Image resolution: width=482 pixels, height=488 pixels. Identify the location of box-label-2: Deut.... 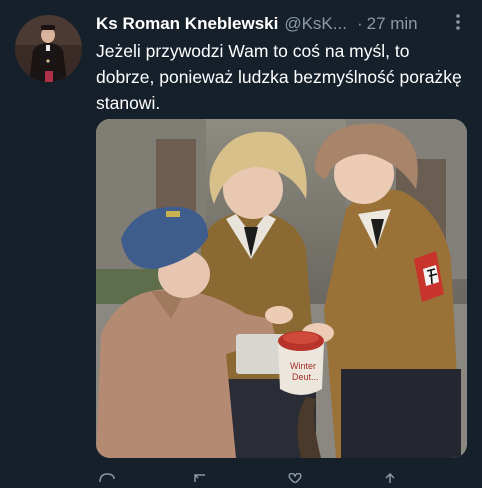
(305, 377).